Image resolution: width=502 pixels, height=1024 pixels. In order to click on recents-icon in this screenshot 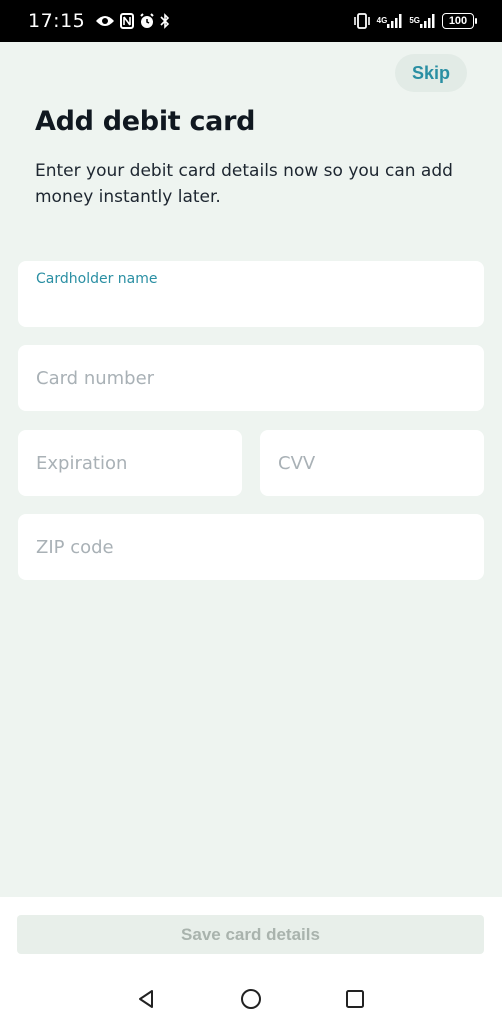, I will do `click(355, 999)`.